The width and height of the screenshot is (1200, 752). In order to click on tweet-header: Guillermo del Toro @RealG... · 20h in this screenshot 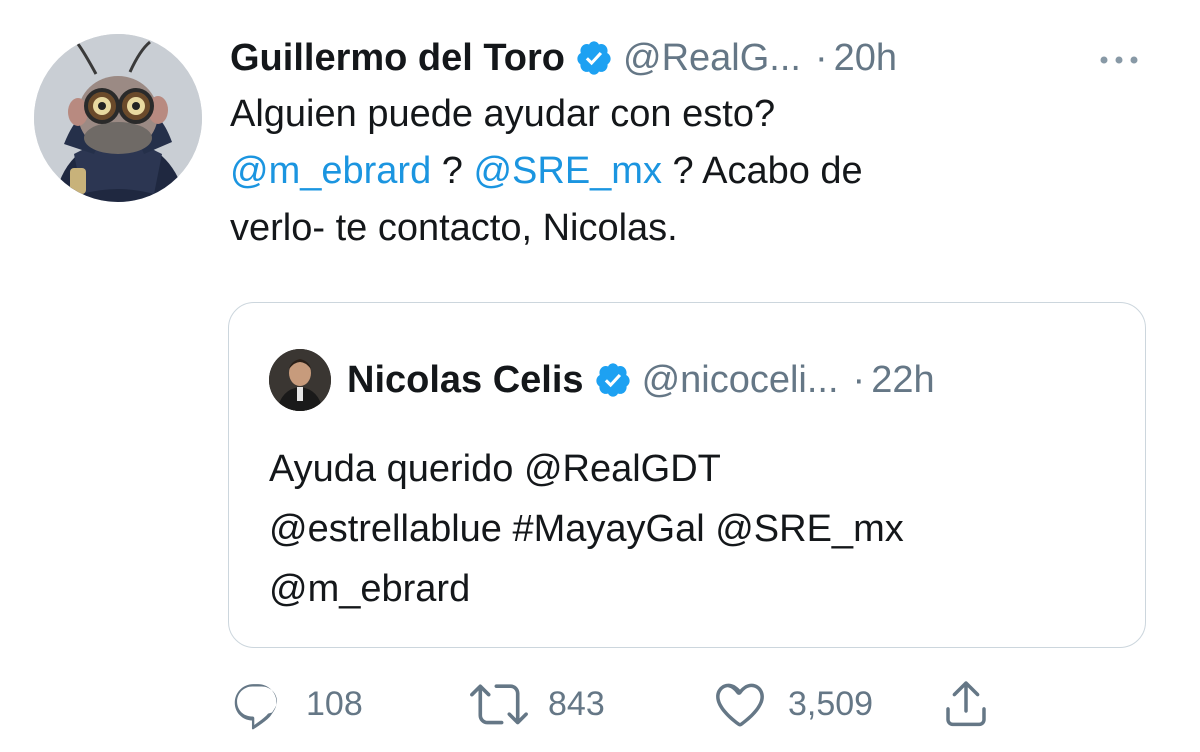, I will do `click(700, 58)`.